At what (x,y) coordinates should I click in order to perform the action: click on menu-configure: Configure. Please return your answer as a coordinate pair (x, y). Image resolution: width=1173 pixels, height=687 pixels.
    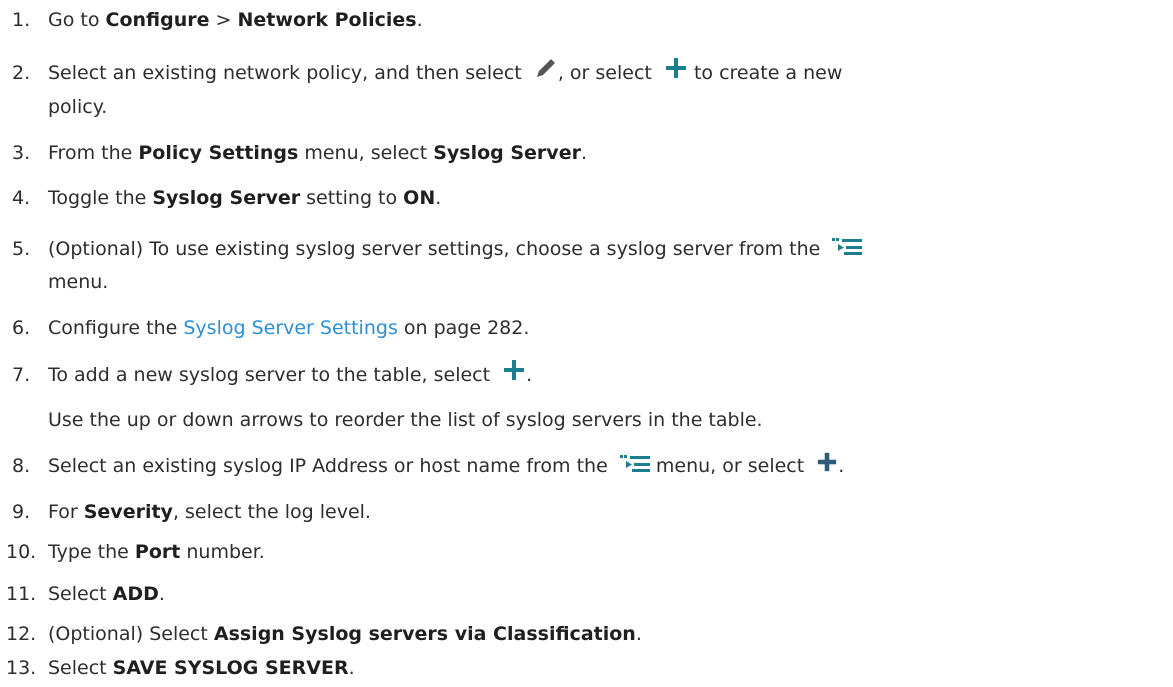
    Looking at the image, I should click on (157, 20).